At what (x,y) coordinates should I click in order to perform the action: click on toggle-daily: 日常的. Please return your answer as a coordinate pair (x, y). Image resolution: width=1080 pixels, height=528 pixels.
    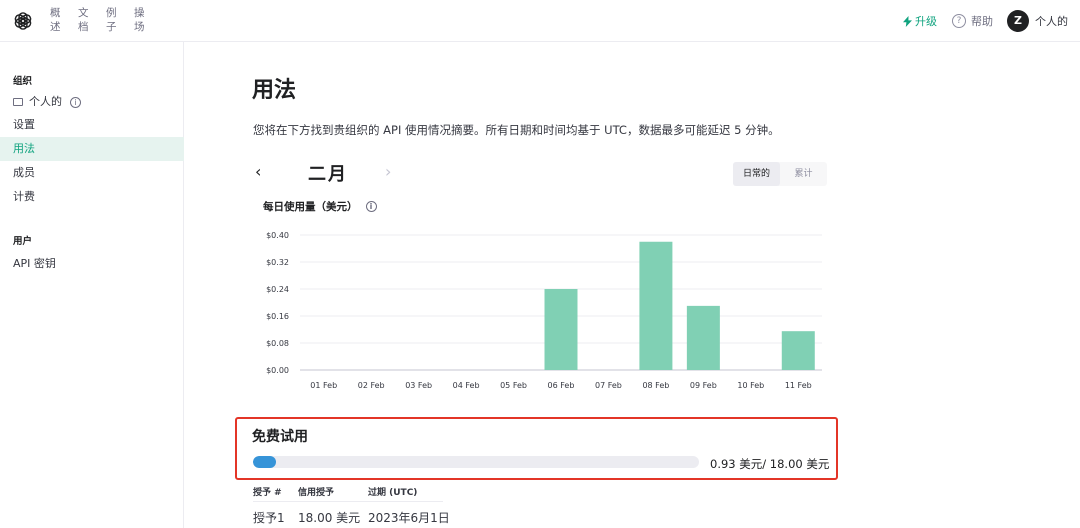
    Looking at the image, I should click on (756, 174).